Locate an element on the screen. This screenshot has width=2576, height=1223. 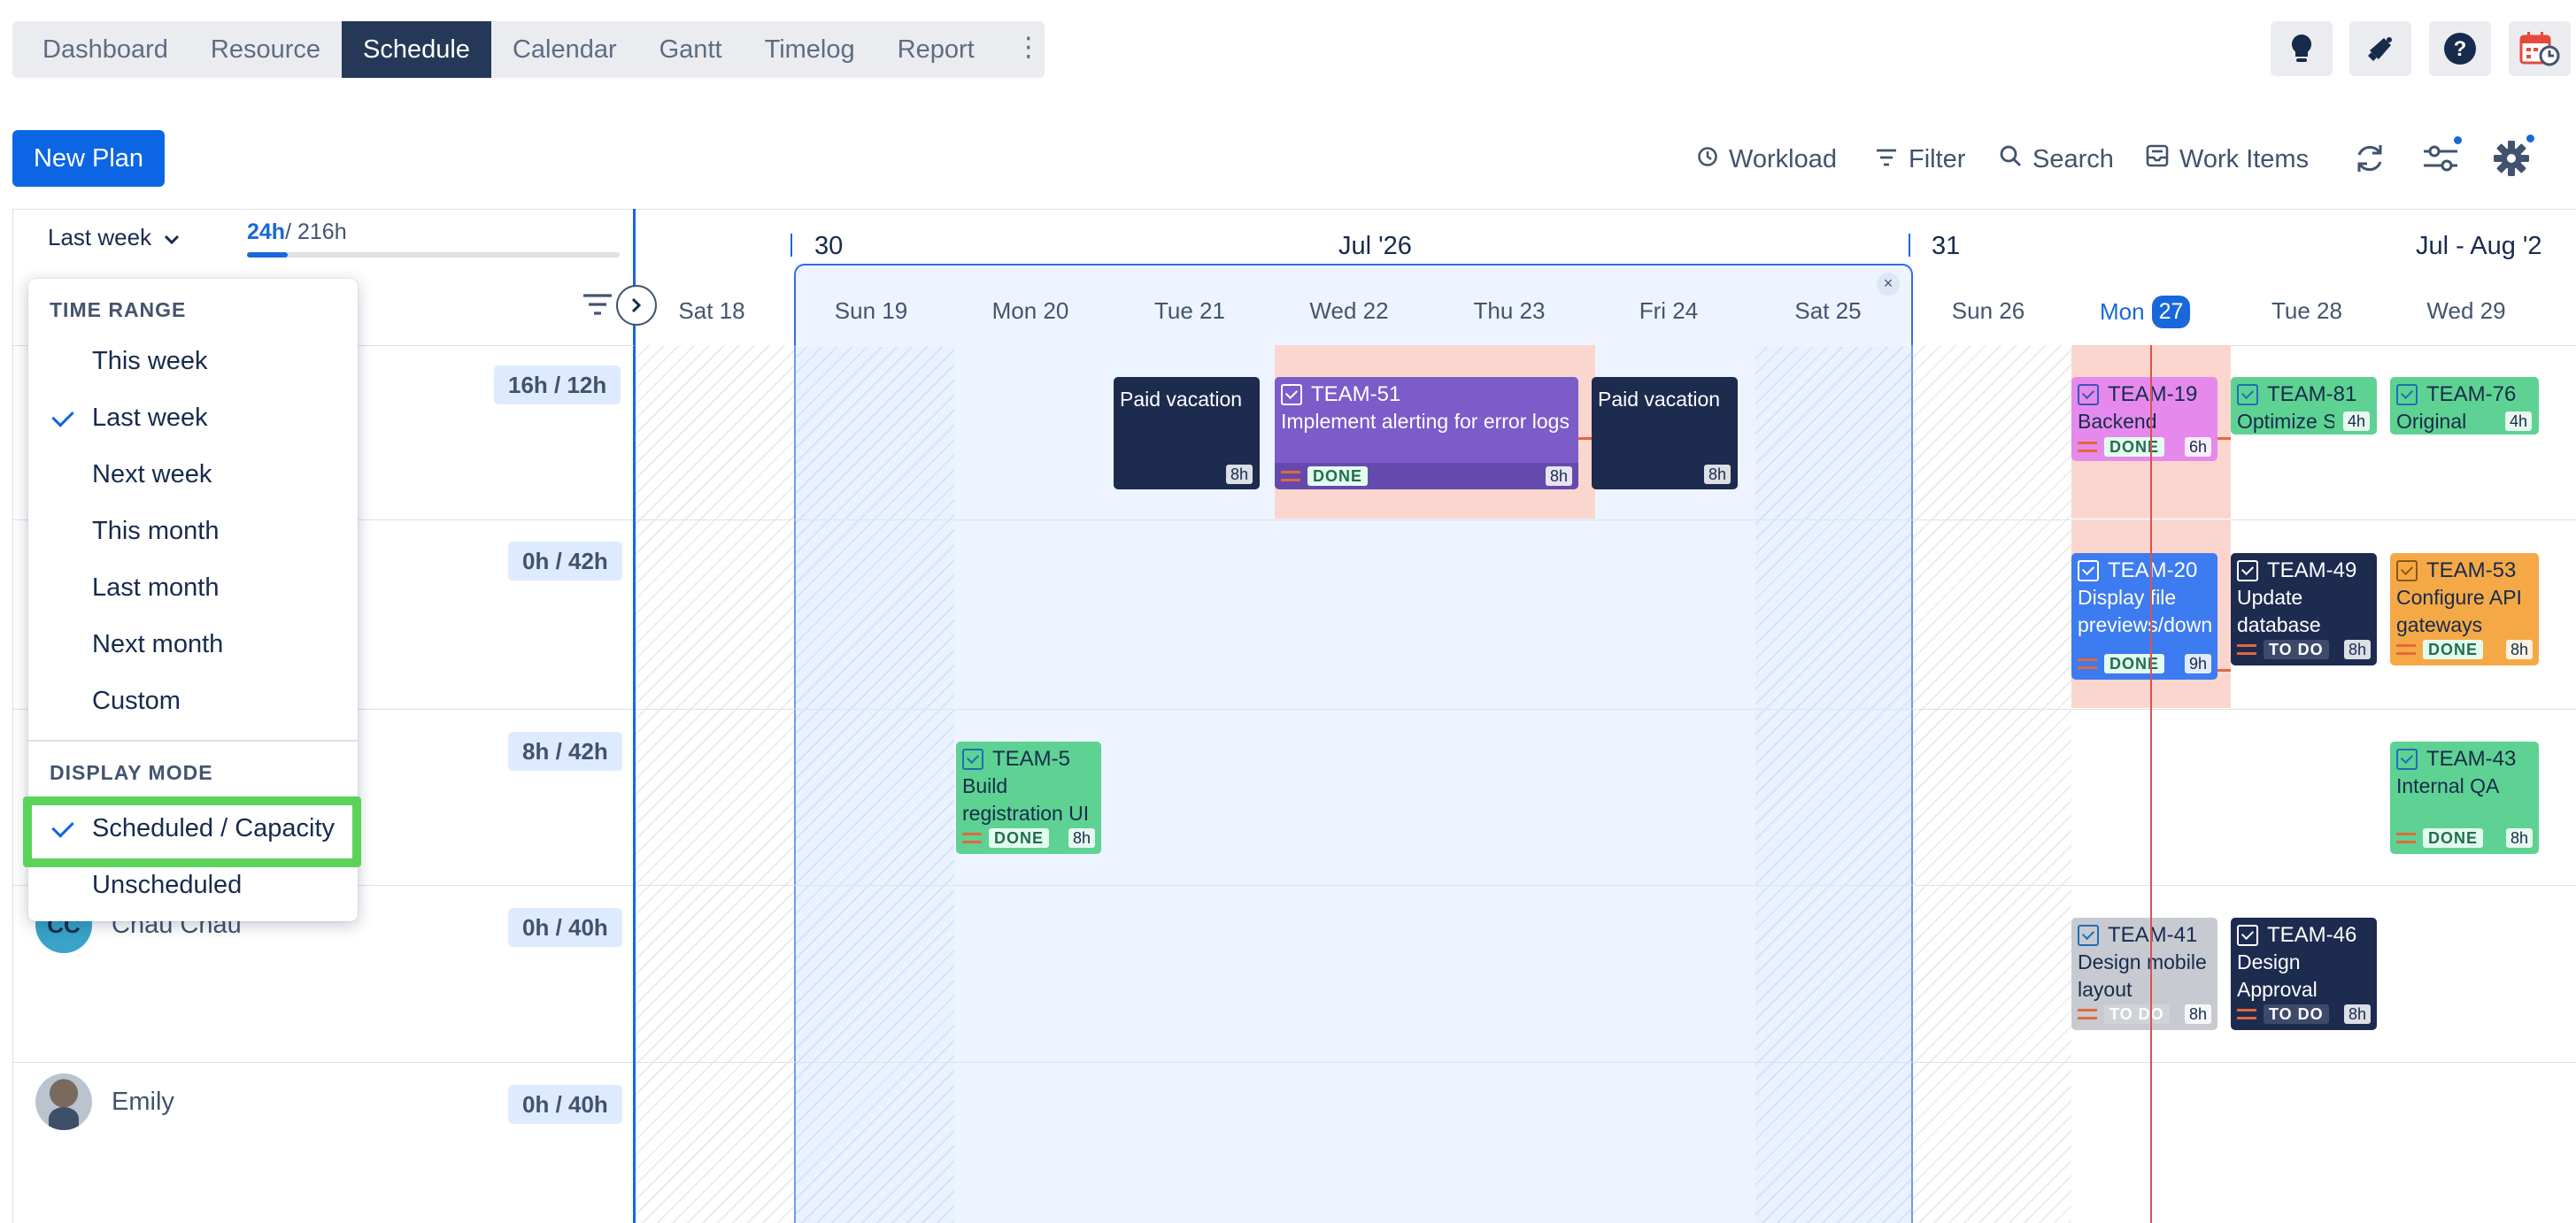
menu-item-last-month: Last month is located at coordinates (193, 588).